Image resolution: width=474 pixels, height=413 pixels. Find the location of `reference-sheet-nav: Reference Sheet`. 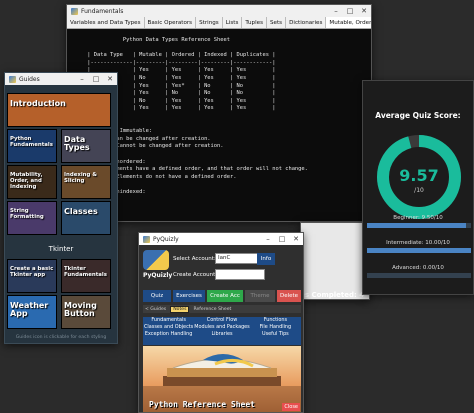

reference-sheet-nav: Reference Sheet is located at coordinates (212, 309).